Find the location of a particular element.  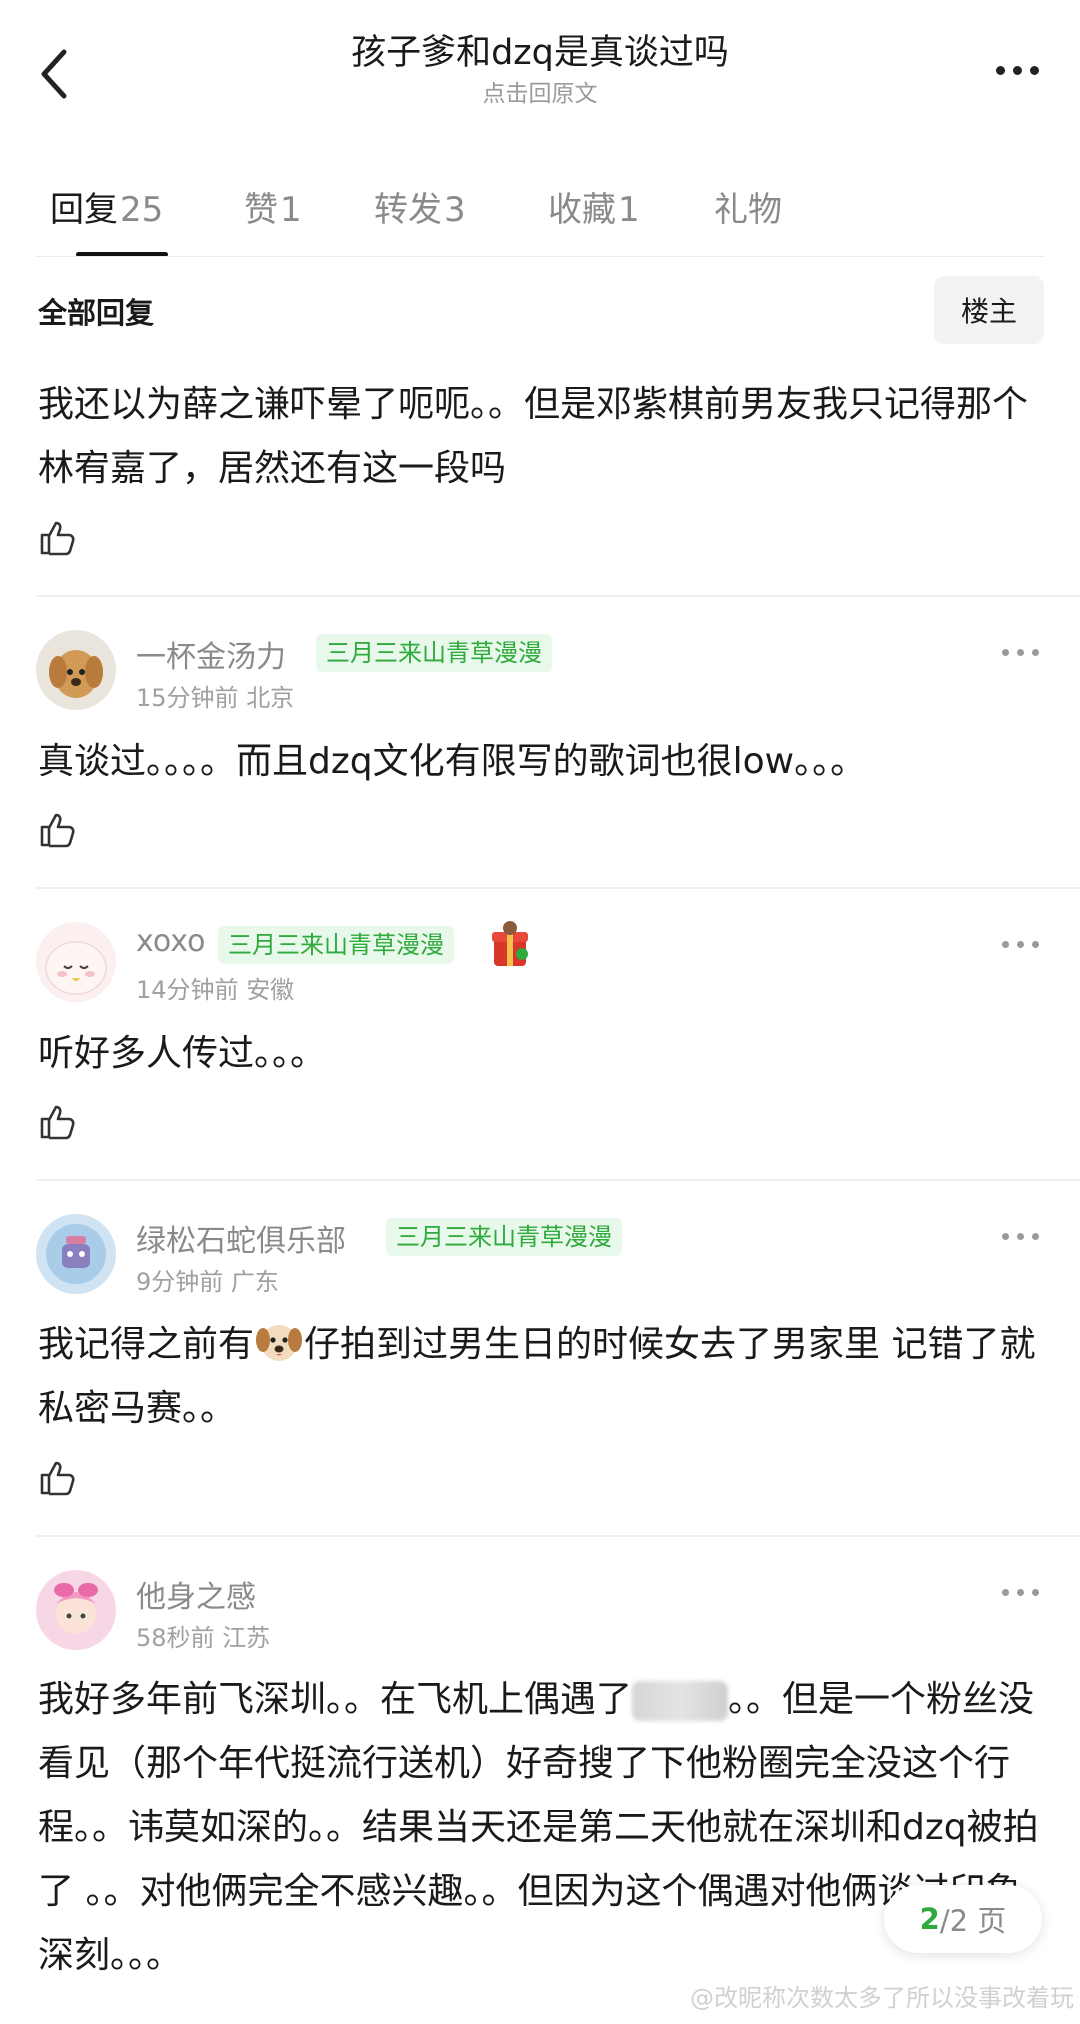

comment-meta: 15分钟前 北京 is located at coordinates (215, 695).